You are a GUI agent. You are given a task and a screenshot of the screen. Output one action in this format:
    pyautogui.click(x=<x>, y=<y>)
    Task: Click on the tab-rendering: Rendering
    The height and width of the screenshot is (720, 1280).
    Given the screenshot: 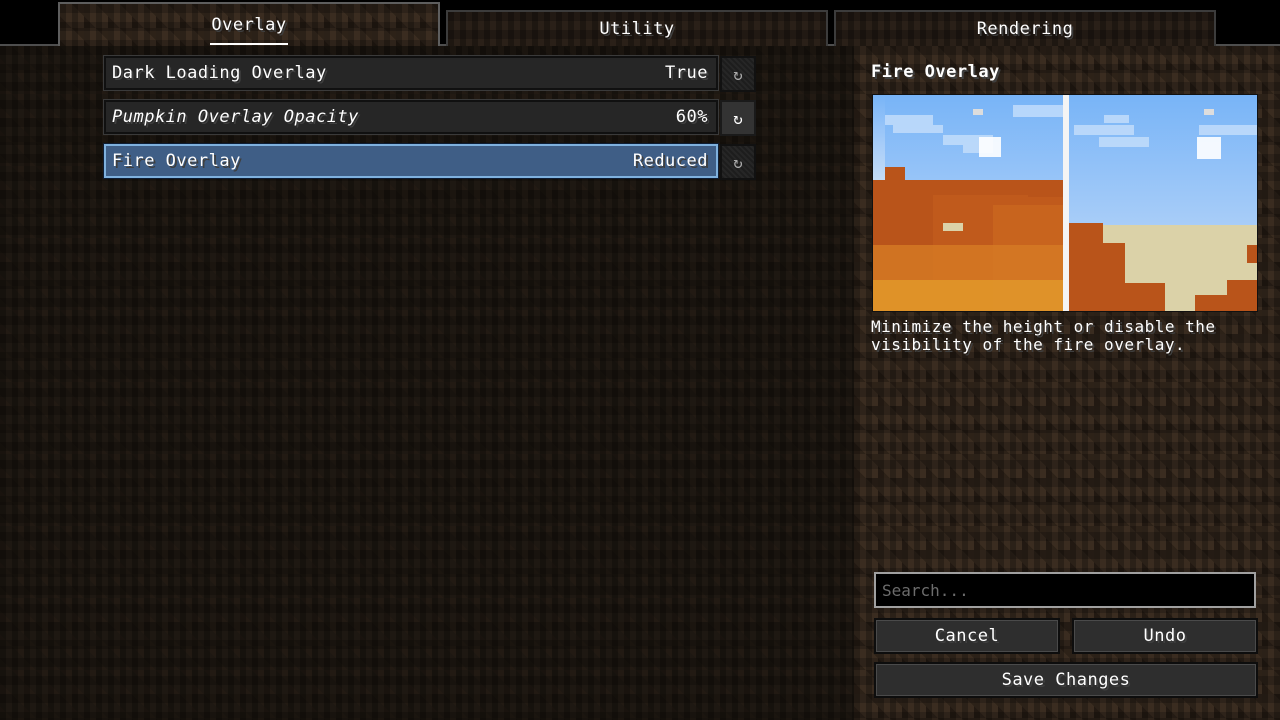 What is the action you would take?
    pyautogui.click(x=1025, y=28)
    